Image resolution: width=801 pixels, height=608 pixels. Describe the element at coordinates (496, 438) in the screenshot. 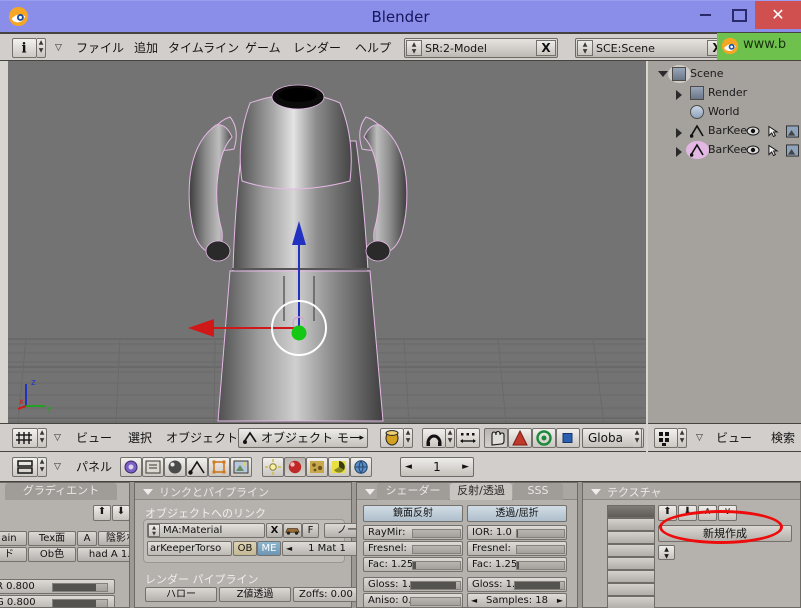

I see `manipulator-hand-icon` at that location.